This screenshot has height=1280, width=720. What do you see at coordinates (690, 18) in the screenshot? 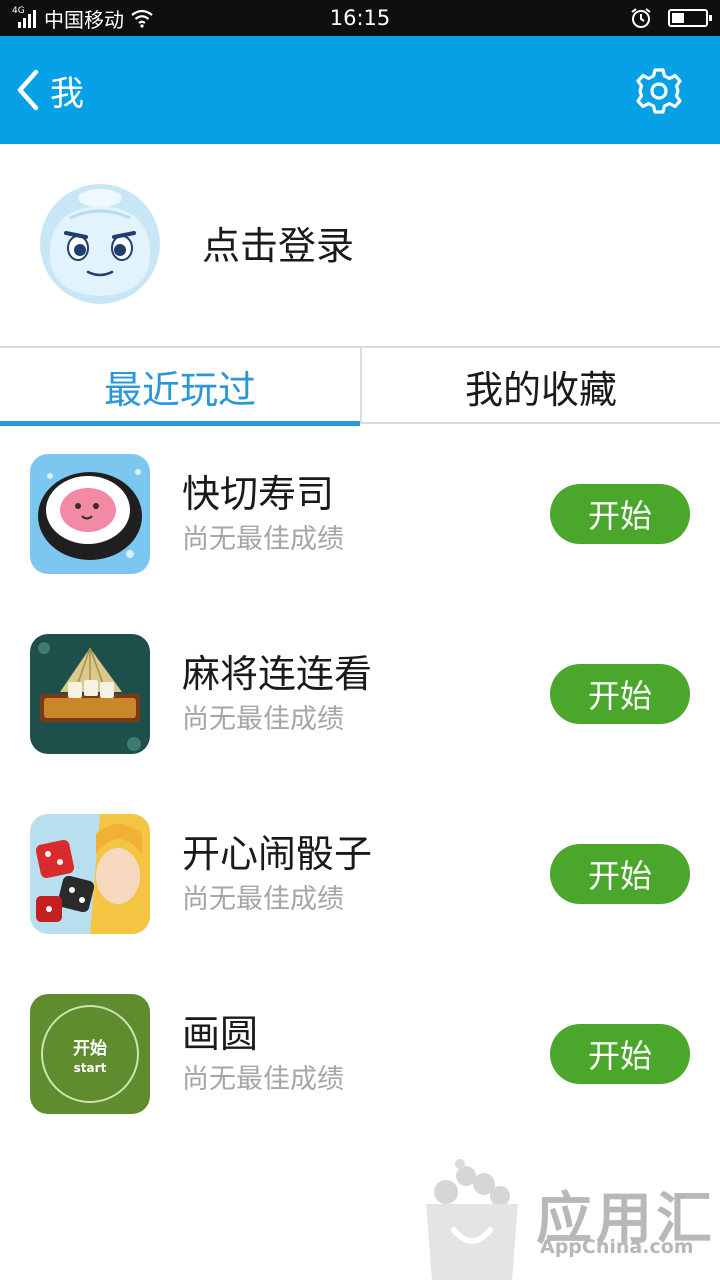
I see `battery-icon` at bounding box center [690, 18].